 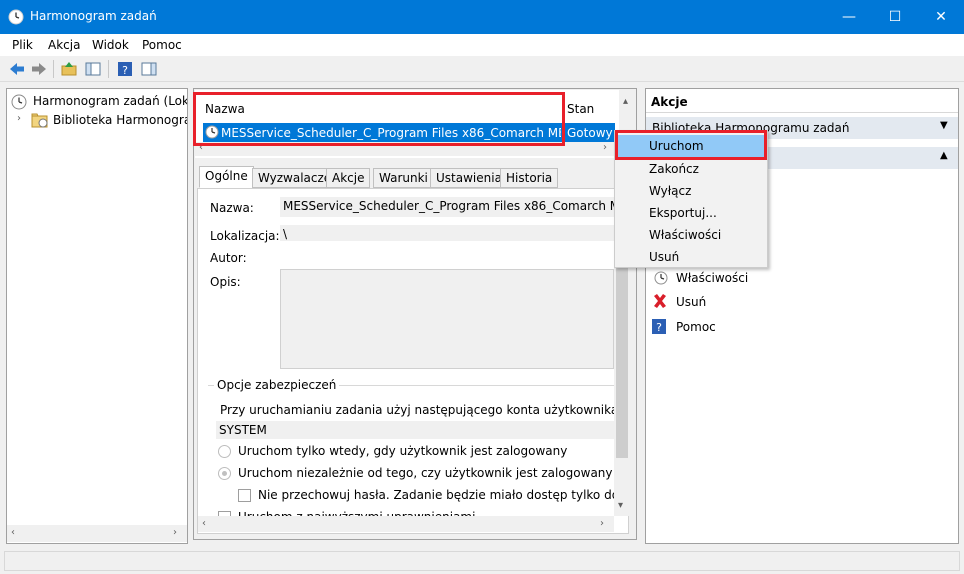 I want to click on title-bar: Harmonogram zadań — ☐ ✕, so click(x=482, y=17).